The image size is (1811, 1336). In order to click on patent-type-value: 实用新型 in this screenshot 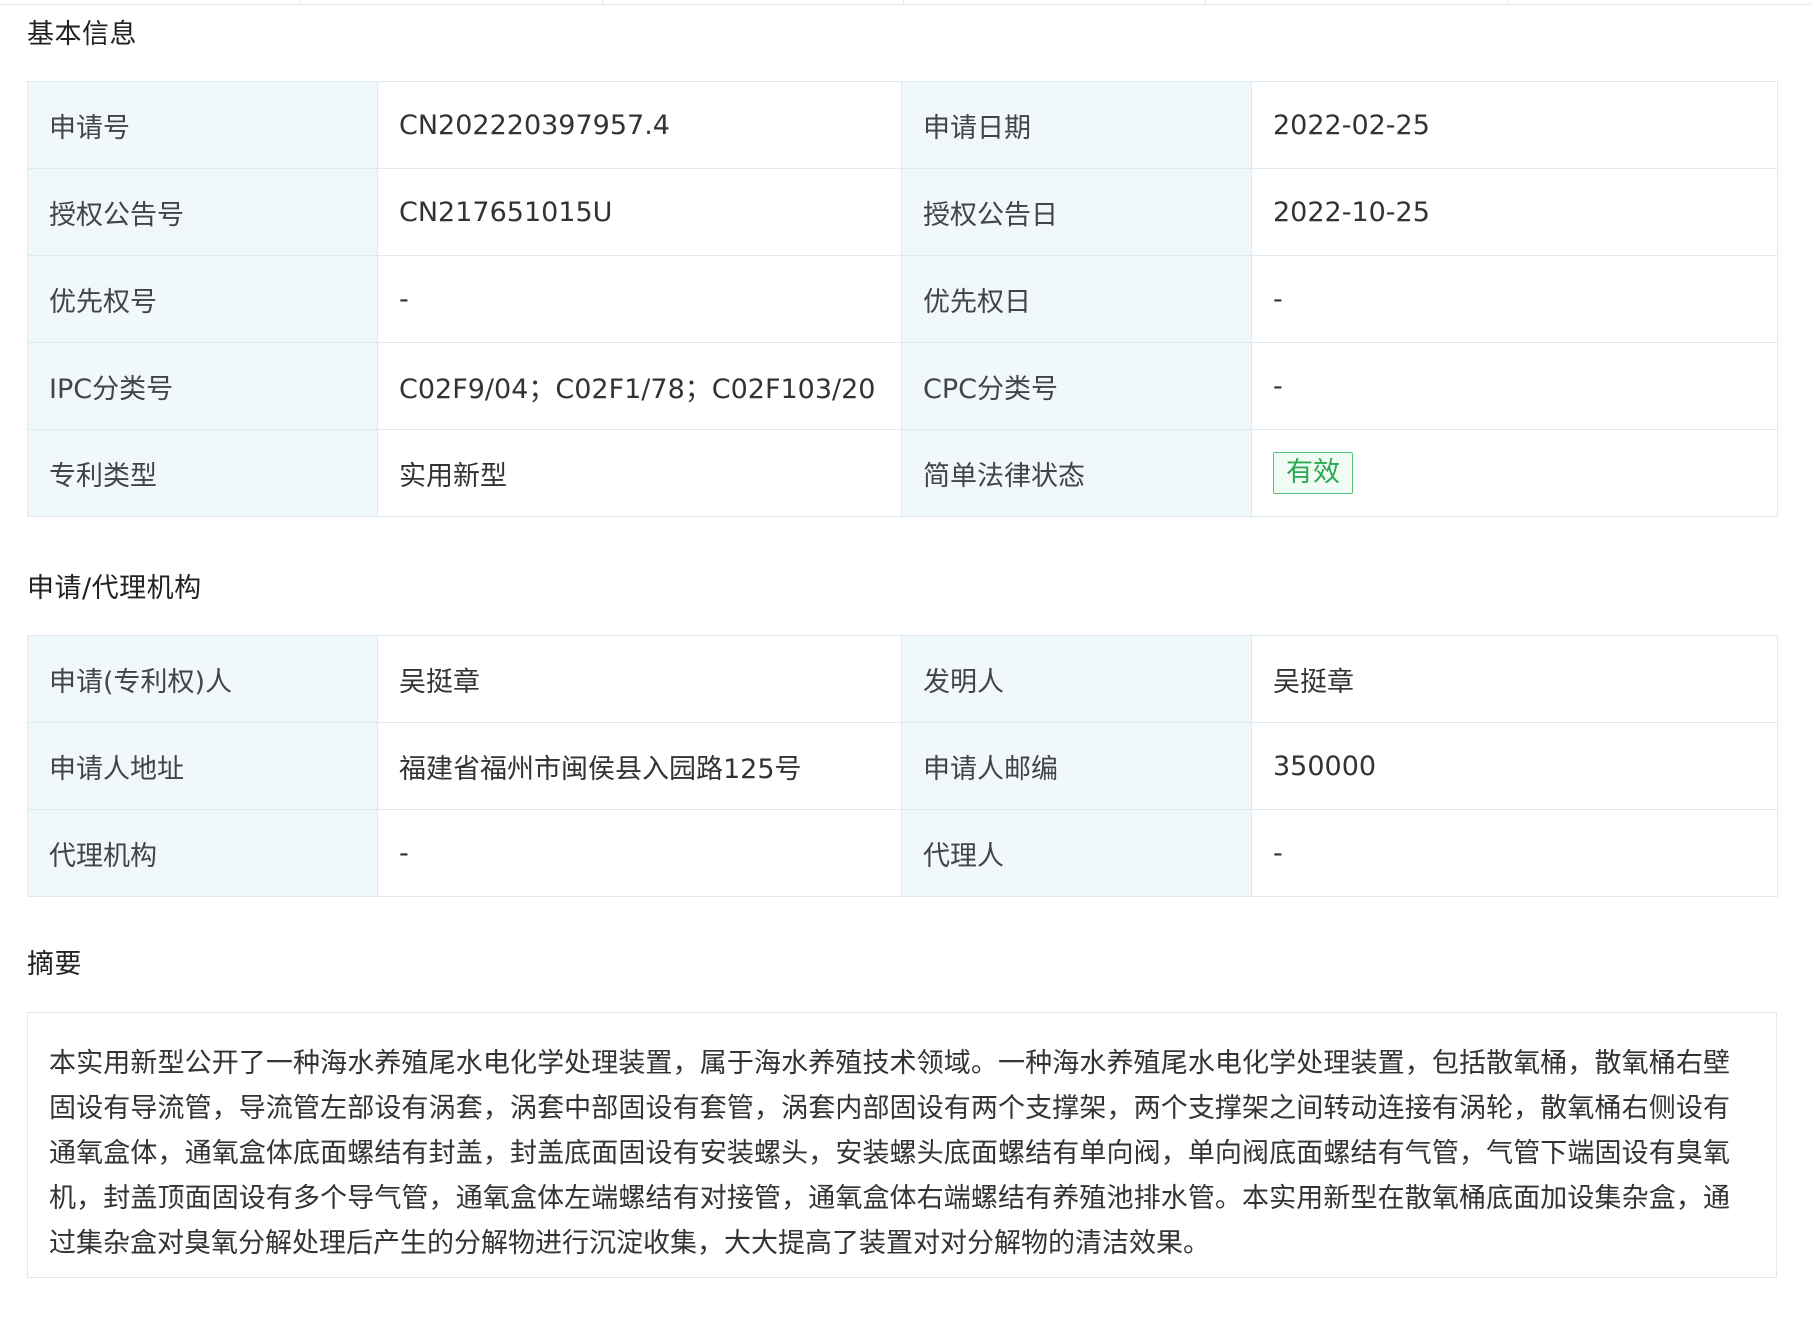, I will do `click(639, 473)`.